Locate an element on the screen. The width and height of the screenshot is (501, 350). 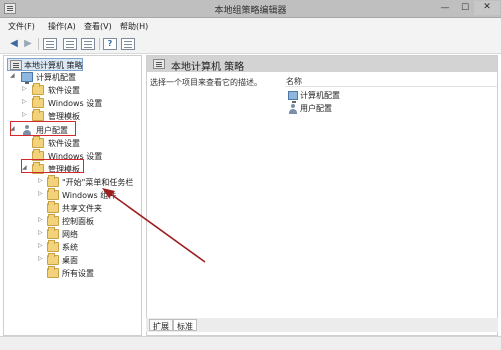
annotation-arrow-line is located at coordinates (156, 227).